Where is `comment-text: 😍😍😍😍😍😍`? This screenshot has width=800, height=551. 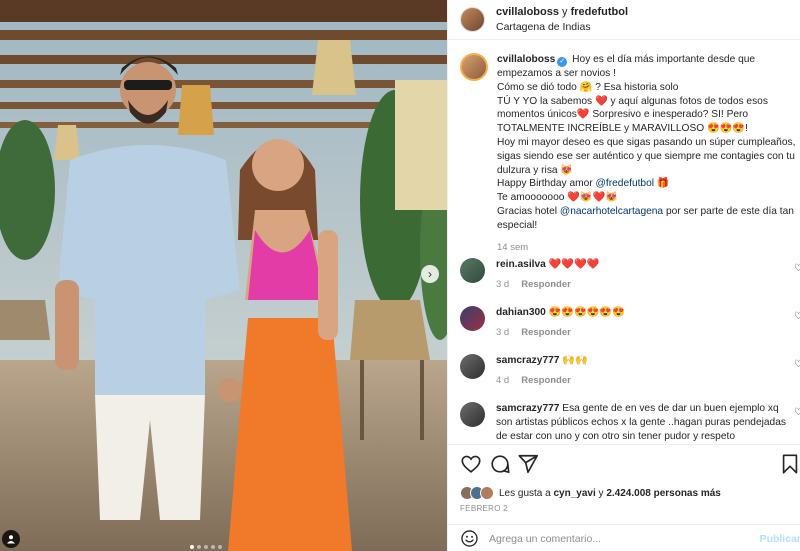
comment-text: 😍😍😍😍😍😍 is located at coordinates (586, 312).